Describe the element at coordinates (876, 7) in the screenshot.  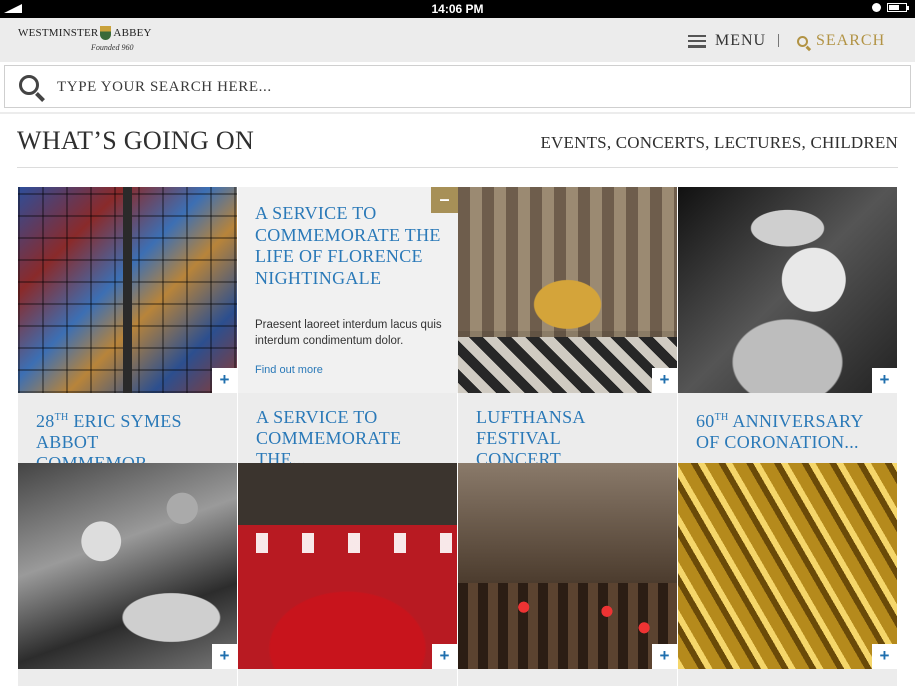
I see `alarm-icon` at that location.